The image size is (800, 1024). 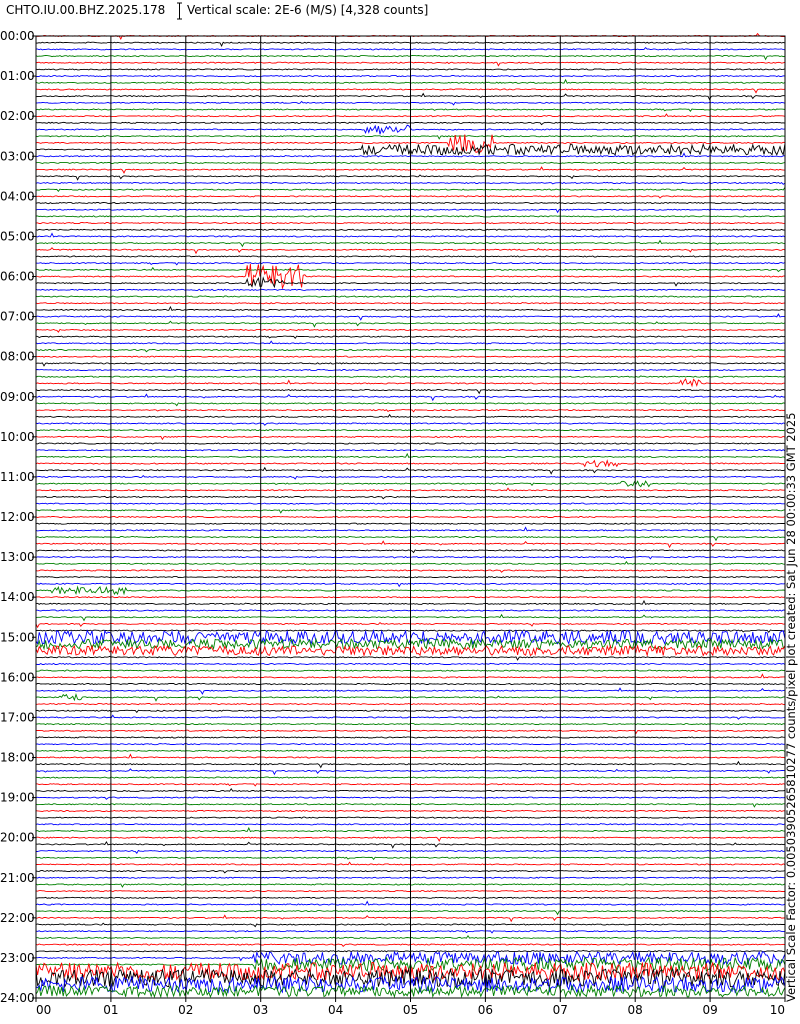 I want to click on y-tick-label: 18:00, so click(x=17, y=758).